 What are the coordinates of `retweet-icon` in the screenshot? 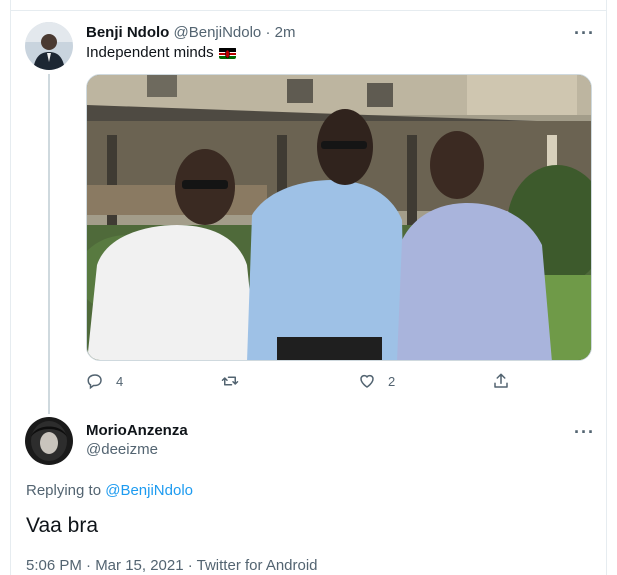 It's located at (230, 381).